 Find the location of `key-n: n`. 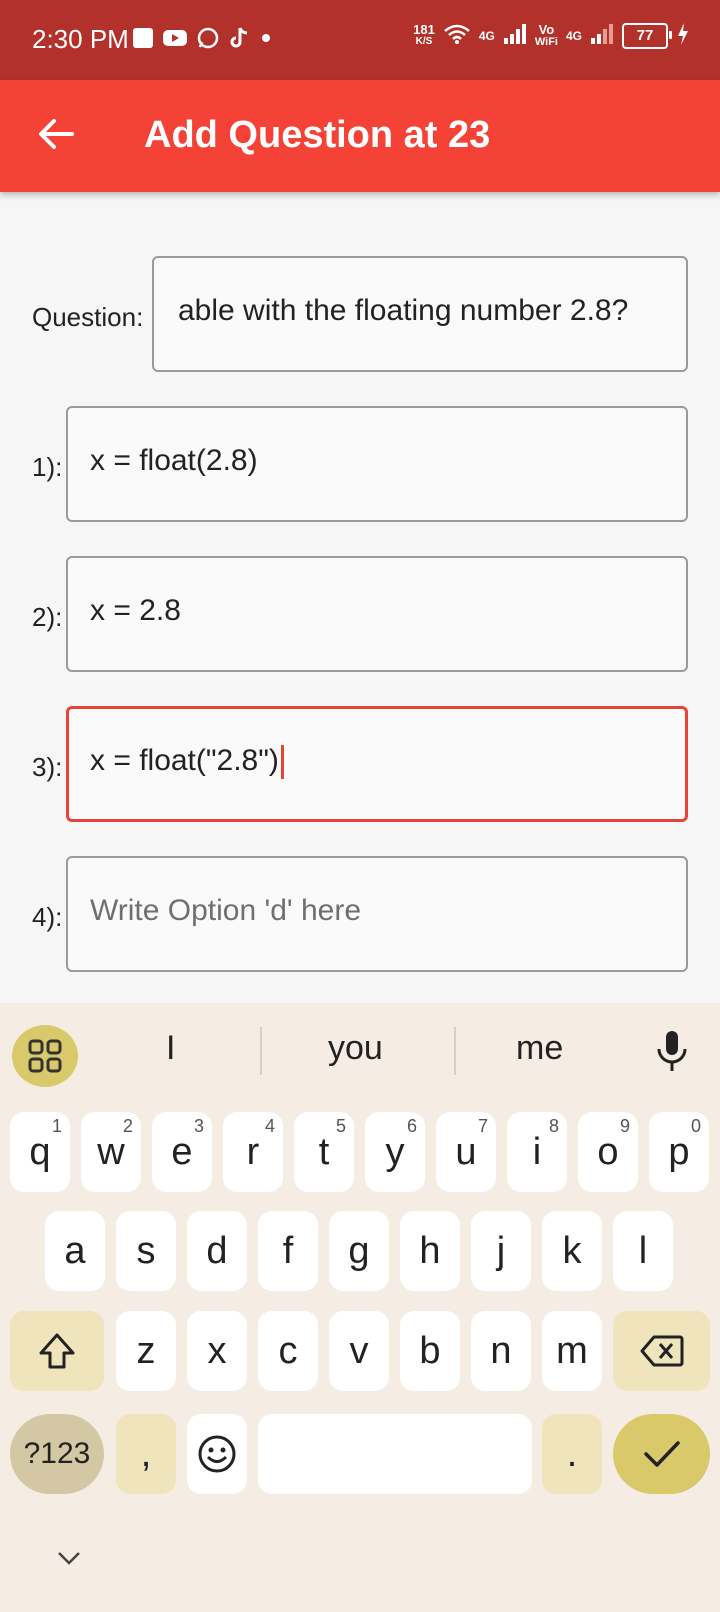

key-n: n is located at coordinates (501, 1351).